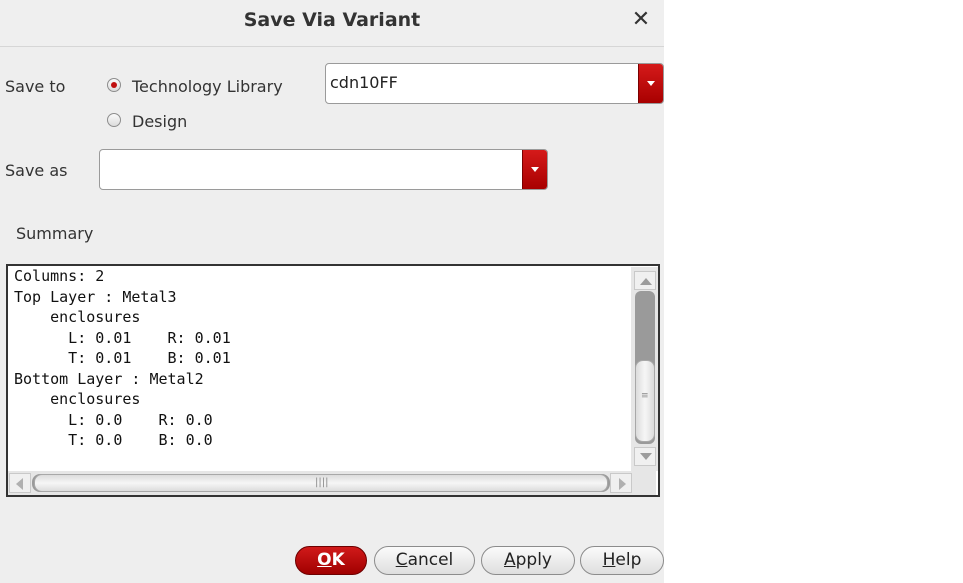  What do you see at coordinates (338, 560) in the screenshot?
I see `ok-button-label: K` at bounding box center [338, 560].